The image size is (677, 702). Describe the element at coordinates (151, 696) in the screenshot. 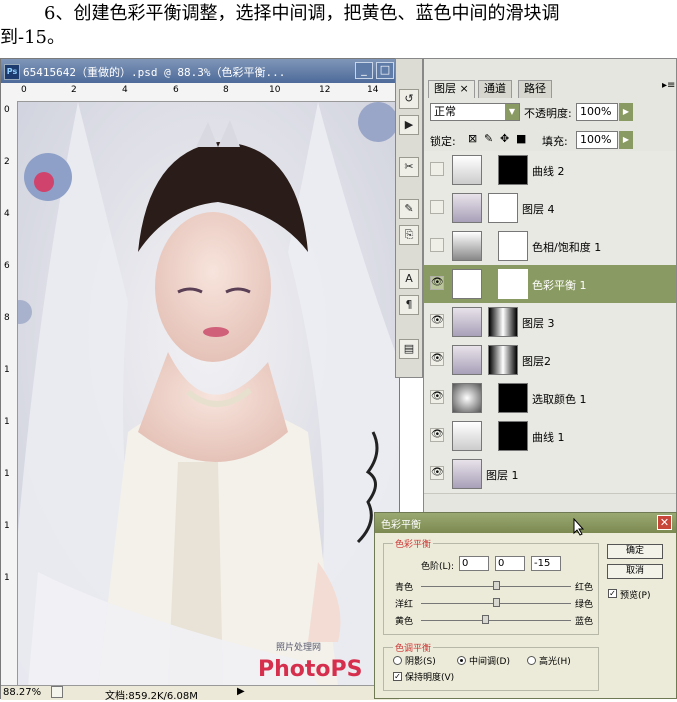

I see `document-info: 文档:859.2K/6.08M` at that location.